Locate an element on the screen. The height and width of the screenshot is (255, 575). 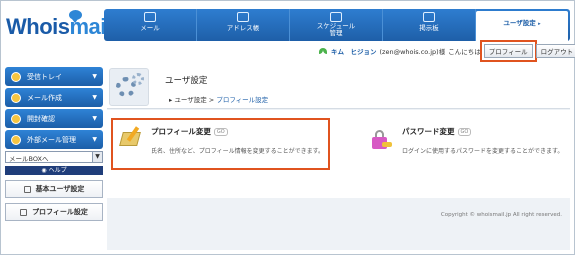
speech-bubble-icon is located at coordinates (75, 16).